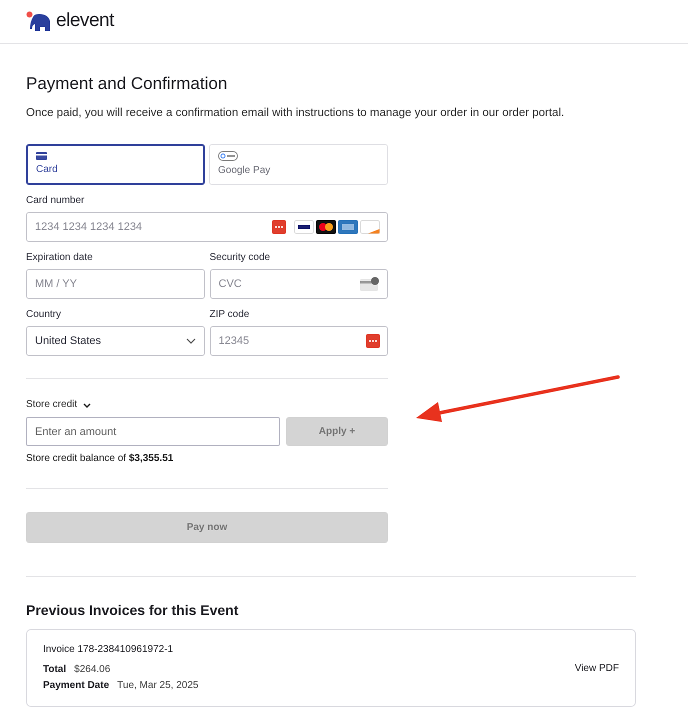  Describe the element at coordinates (133, 610) in the screenshot. I see `section-title: Previous Invoices for this Event` at that location.